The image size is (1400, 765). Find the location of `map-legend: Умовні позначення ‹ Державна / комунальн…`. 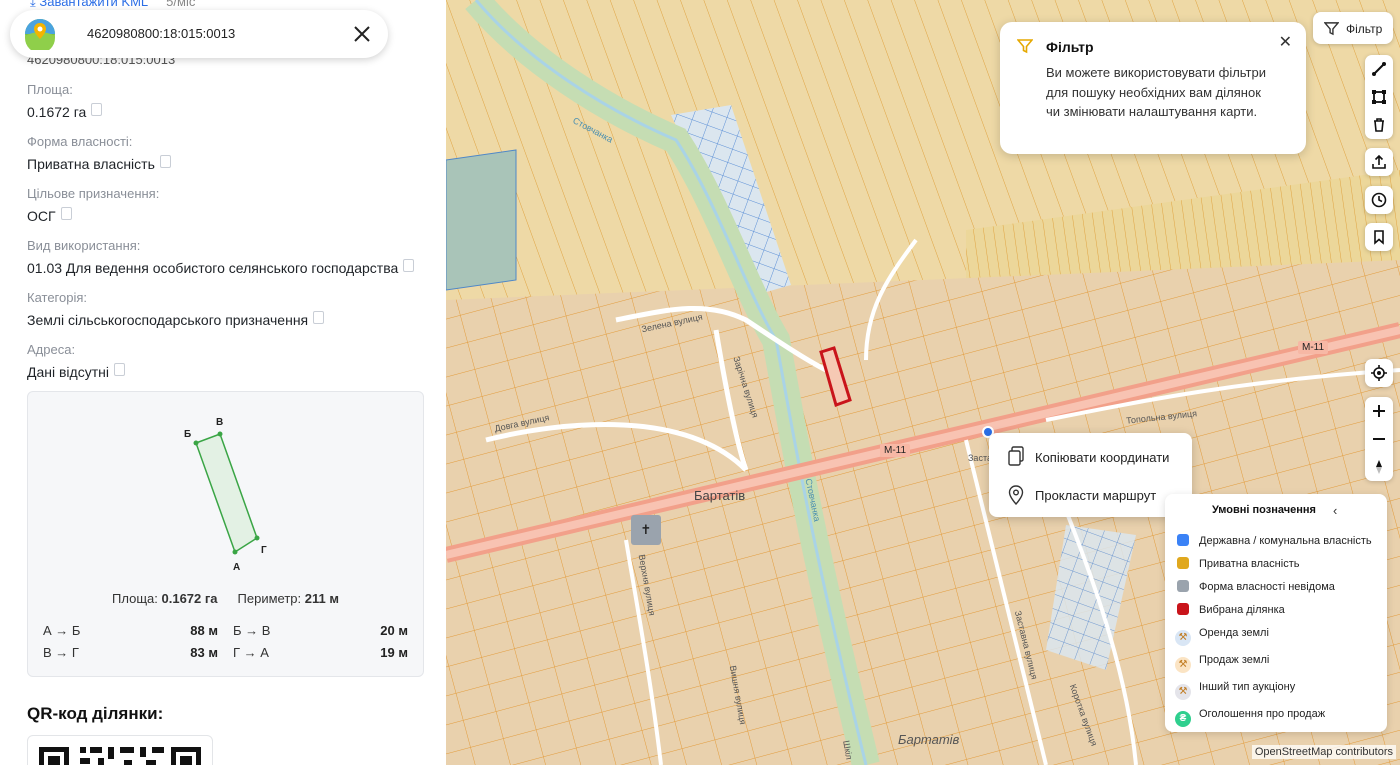

map-legend: Умовні позначення ‹ Державна / комунальн… is located at coordinates (1276, 613).